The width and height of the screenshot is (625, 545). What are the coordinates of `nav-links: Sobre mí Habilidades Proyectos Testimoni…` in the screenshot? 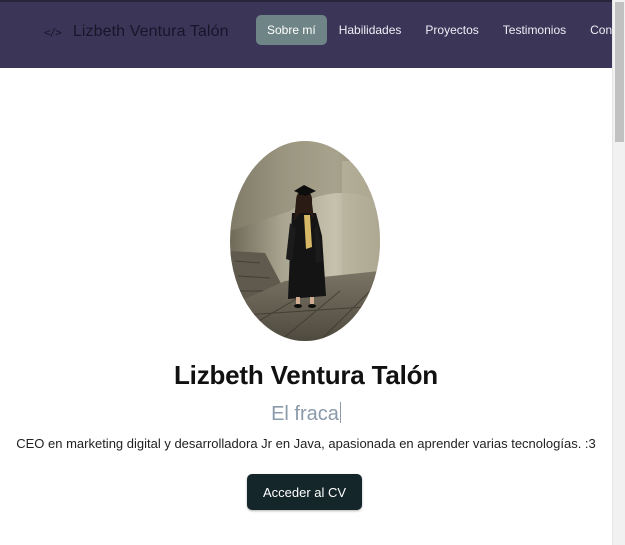 It's located at (440, 30).